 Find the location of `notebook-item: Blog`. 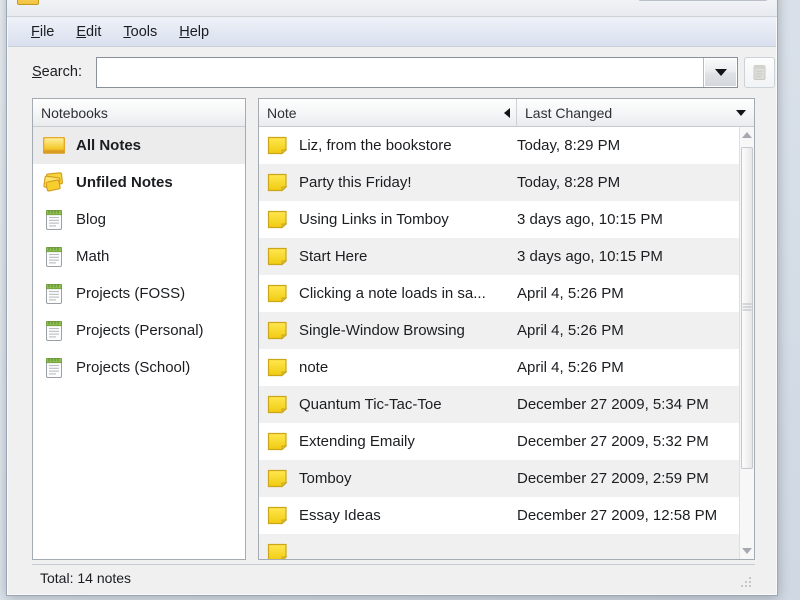

notebook-item: Blog is located at coordinates (139, 219).